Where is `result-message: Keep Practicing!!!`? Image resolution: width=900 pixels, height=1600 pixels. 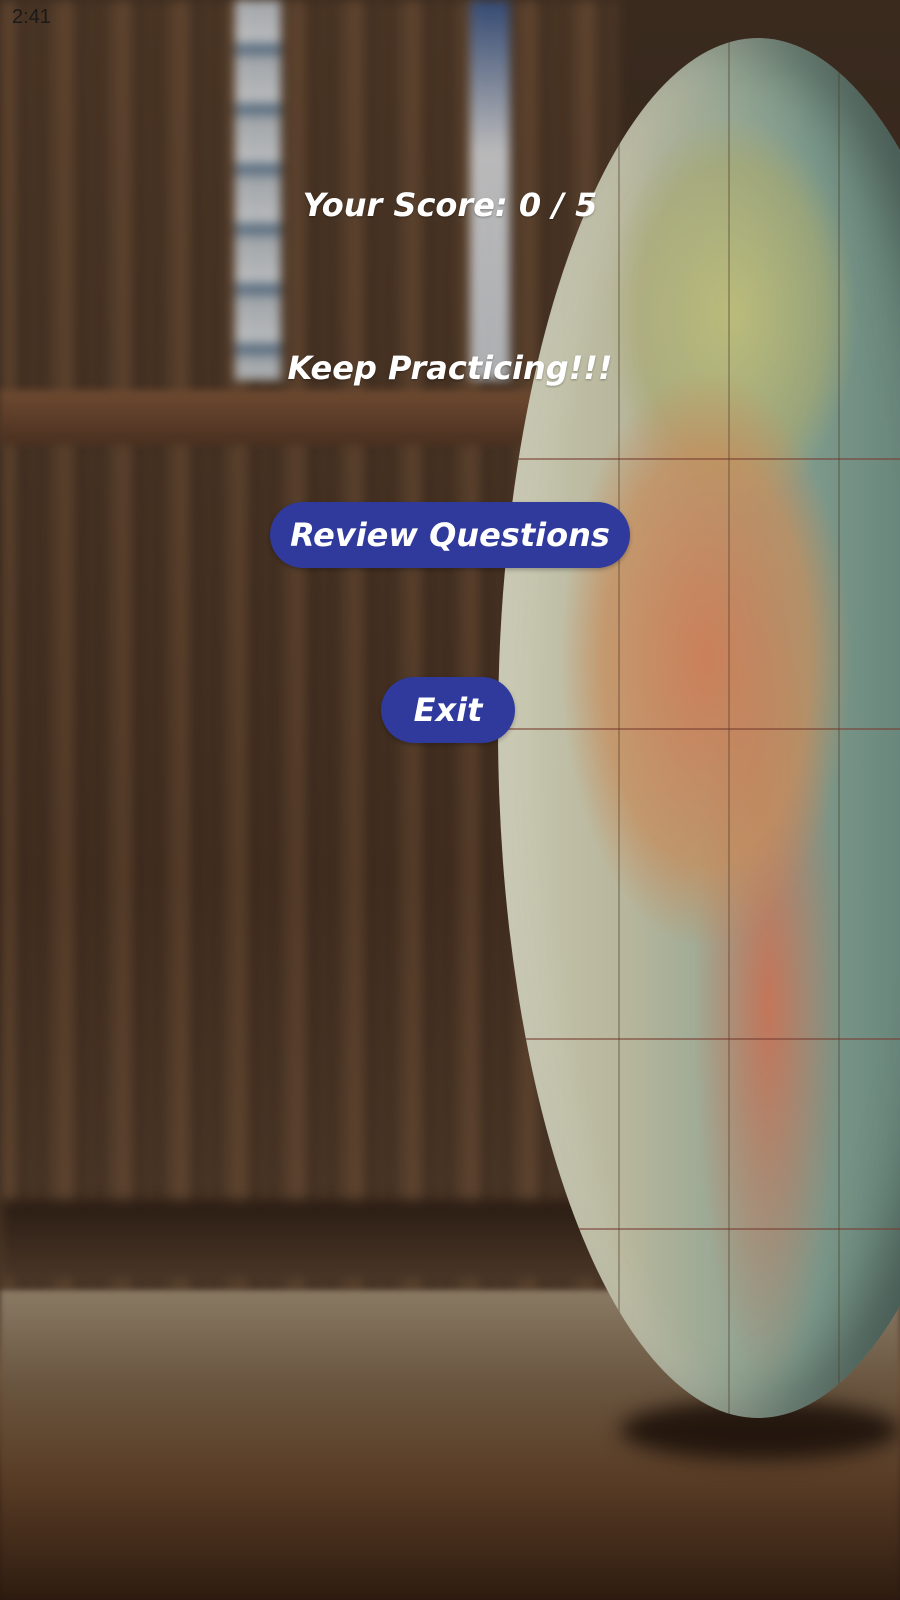
result-message: Keep Practicing!!! is located at coordinates (450, 368).